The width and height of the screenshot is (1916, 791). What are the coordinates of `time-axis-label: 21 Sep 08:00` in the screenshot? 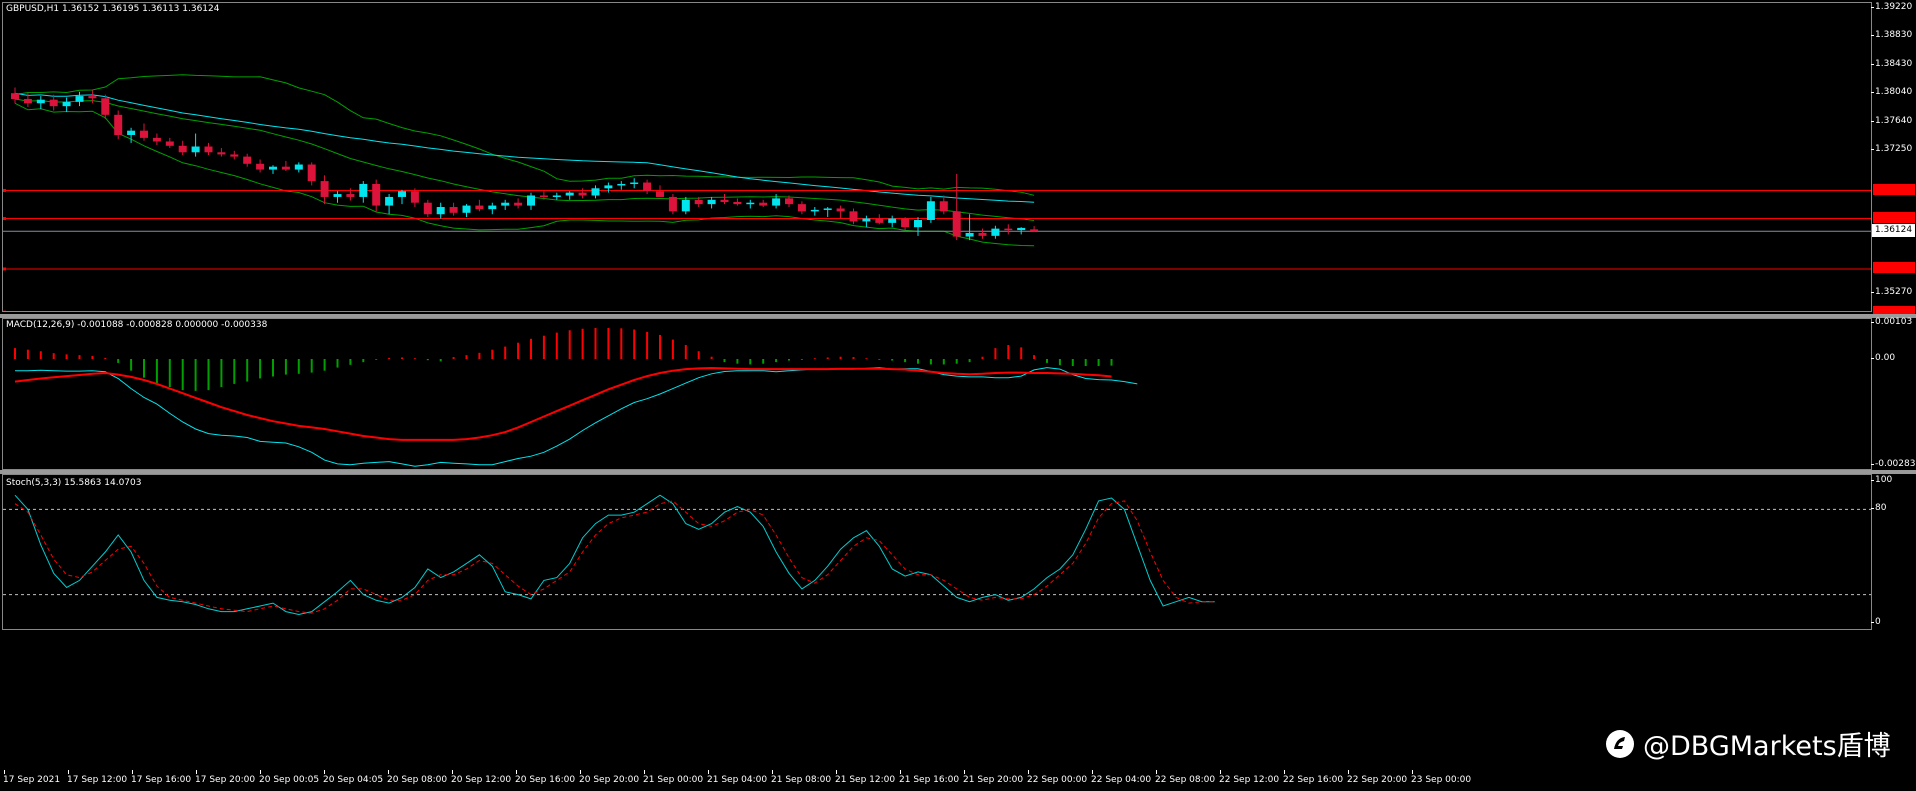 It's located at (801, 780).